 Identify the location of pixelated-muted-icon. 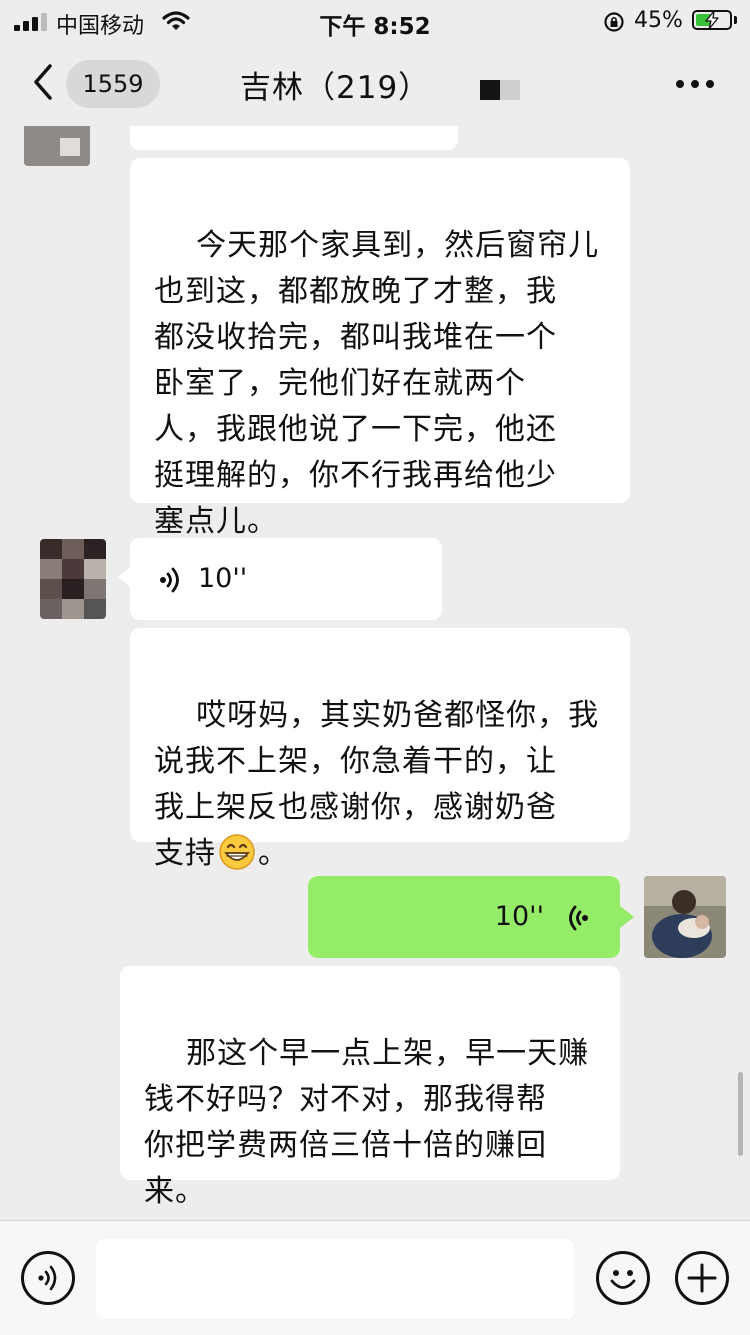
(500, 90).